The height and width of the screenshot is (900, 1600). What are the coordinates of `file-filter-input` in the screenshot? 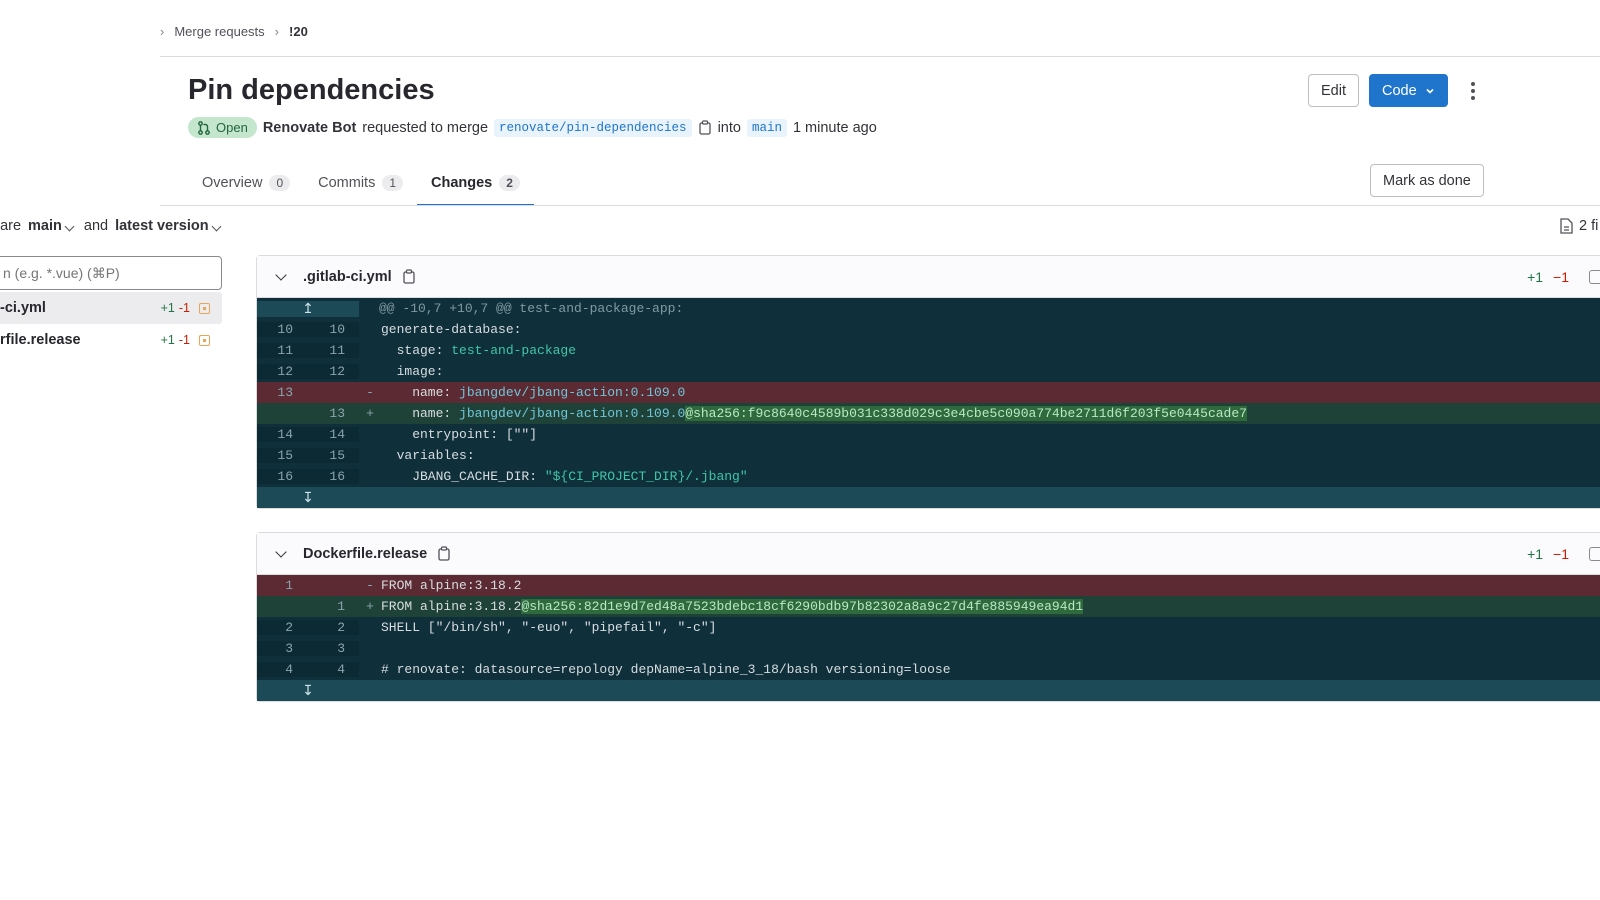 It's located at (111, 273).